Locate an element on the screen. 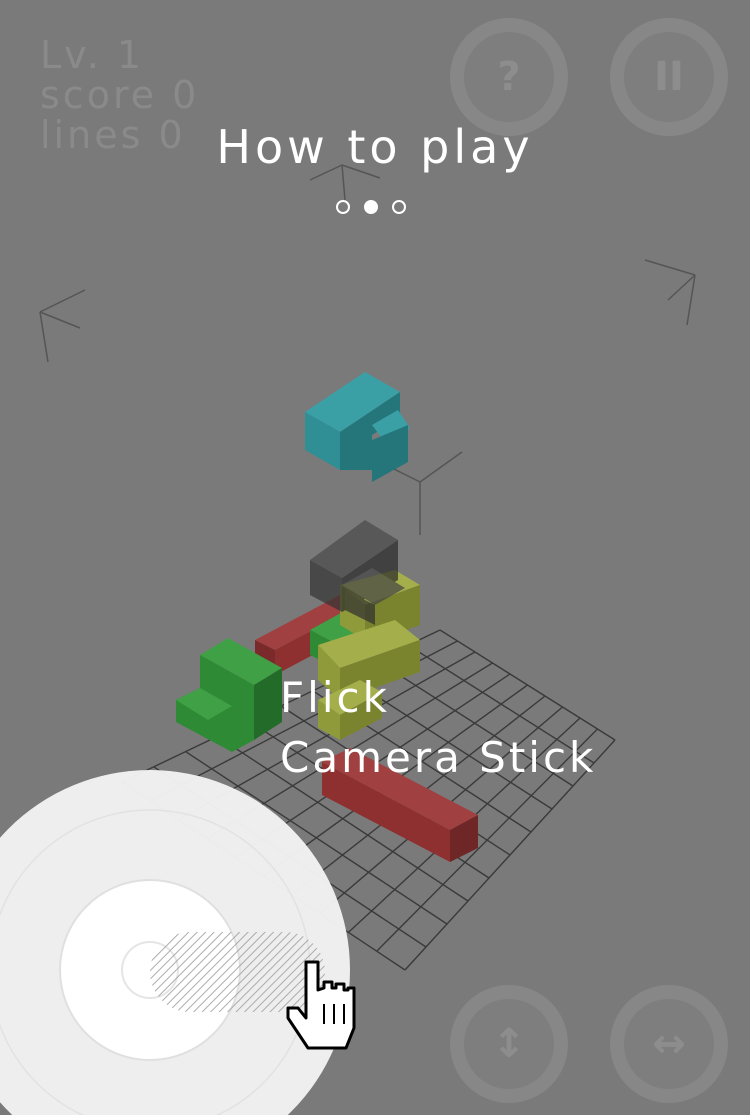 The height and width of the screenshot is (1115, 750). pause-button: II is located at coordinates (669, 77).